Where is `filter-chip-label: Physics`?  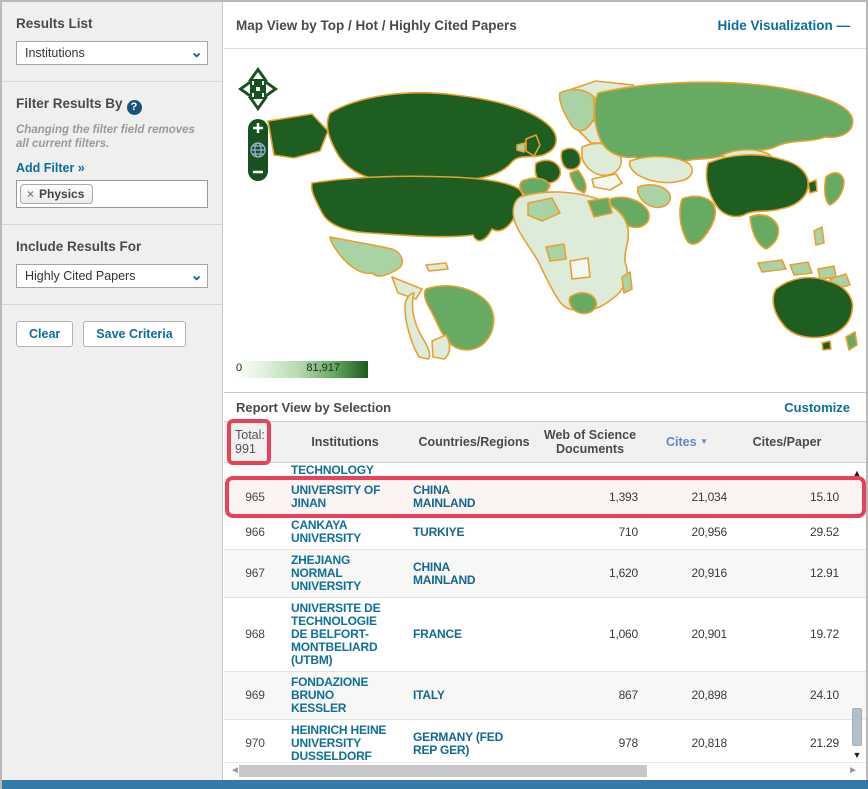 filter-chip-label: Physics is located at coordinates (62, 194).